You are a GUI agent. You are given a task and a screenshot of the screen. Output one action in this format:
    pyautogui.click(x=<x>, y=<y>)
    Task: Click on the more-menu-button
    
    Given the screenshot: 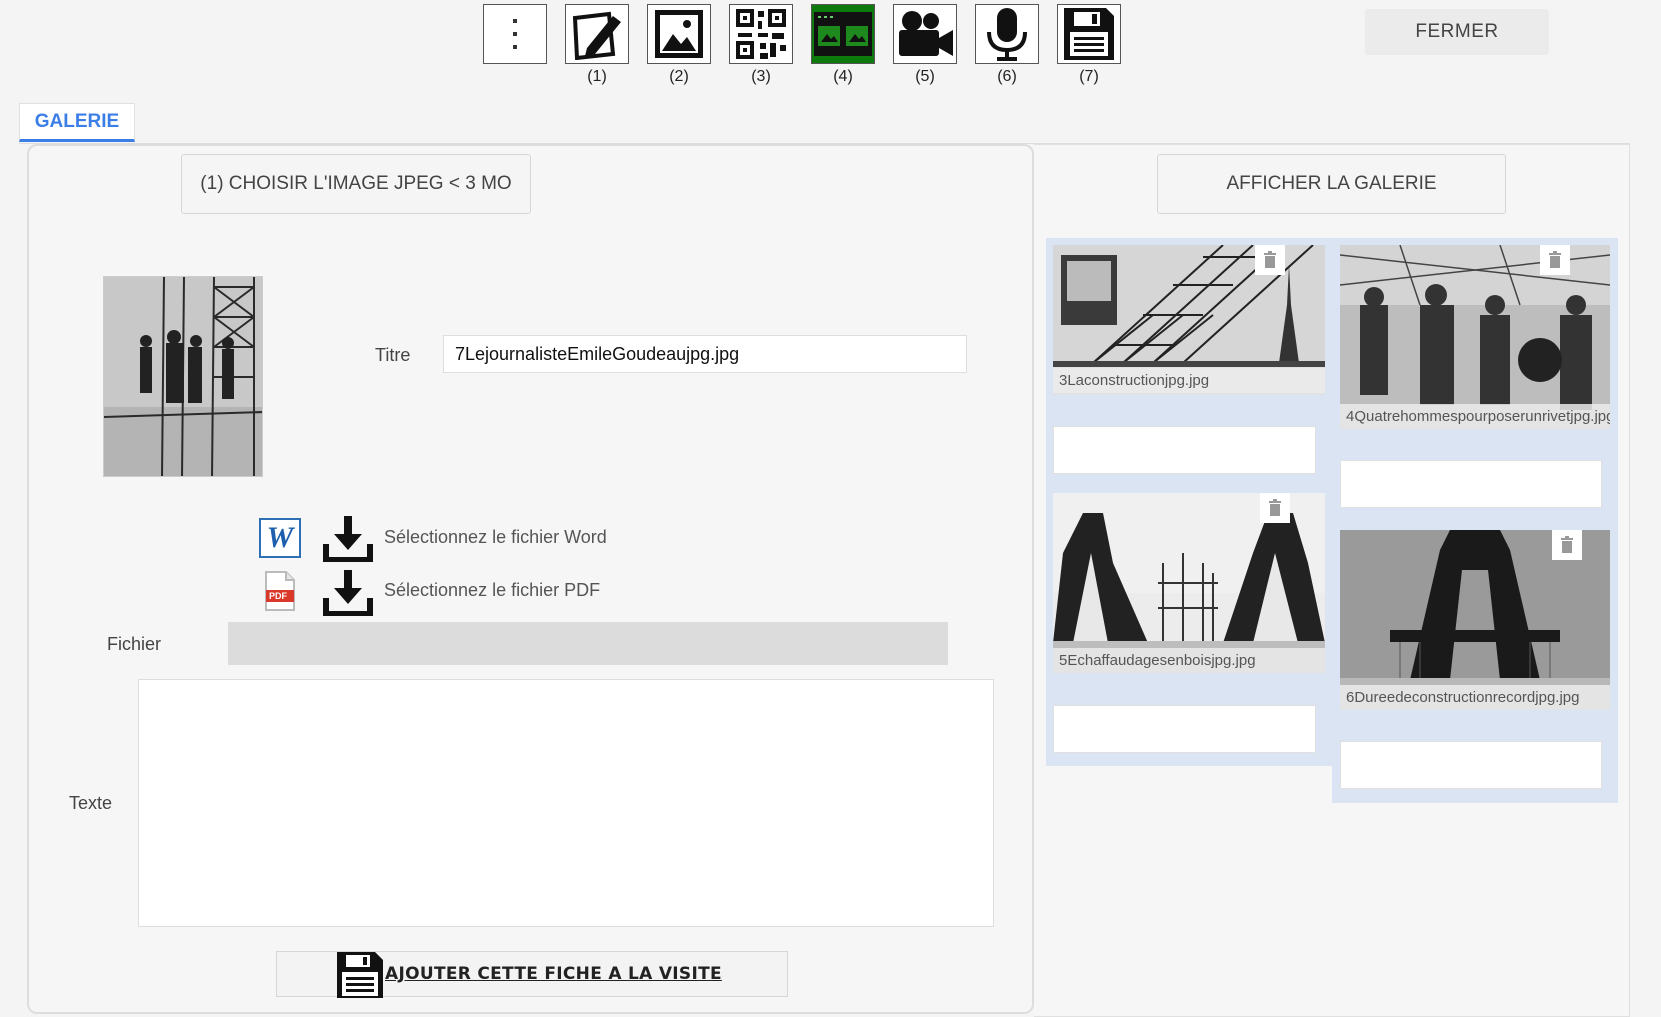 What is the action you would take?
    pyautogui.click(x=515, y=34)
    